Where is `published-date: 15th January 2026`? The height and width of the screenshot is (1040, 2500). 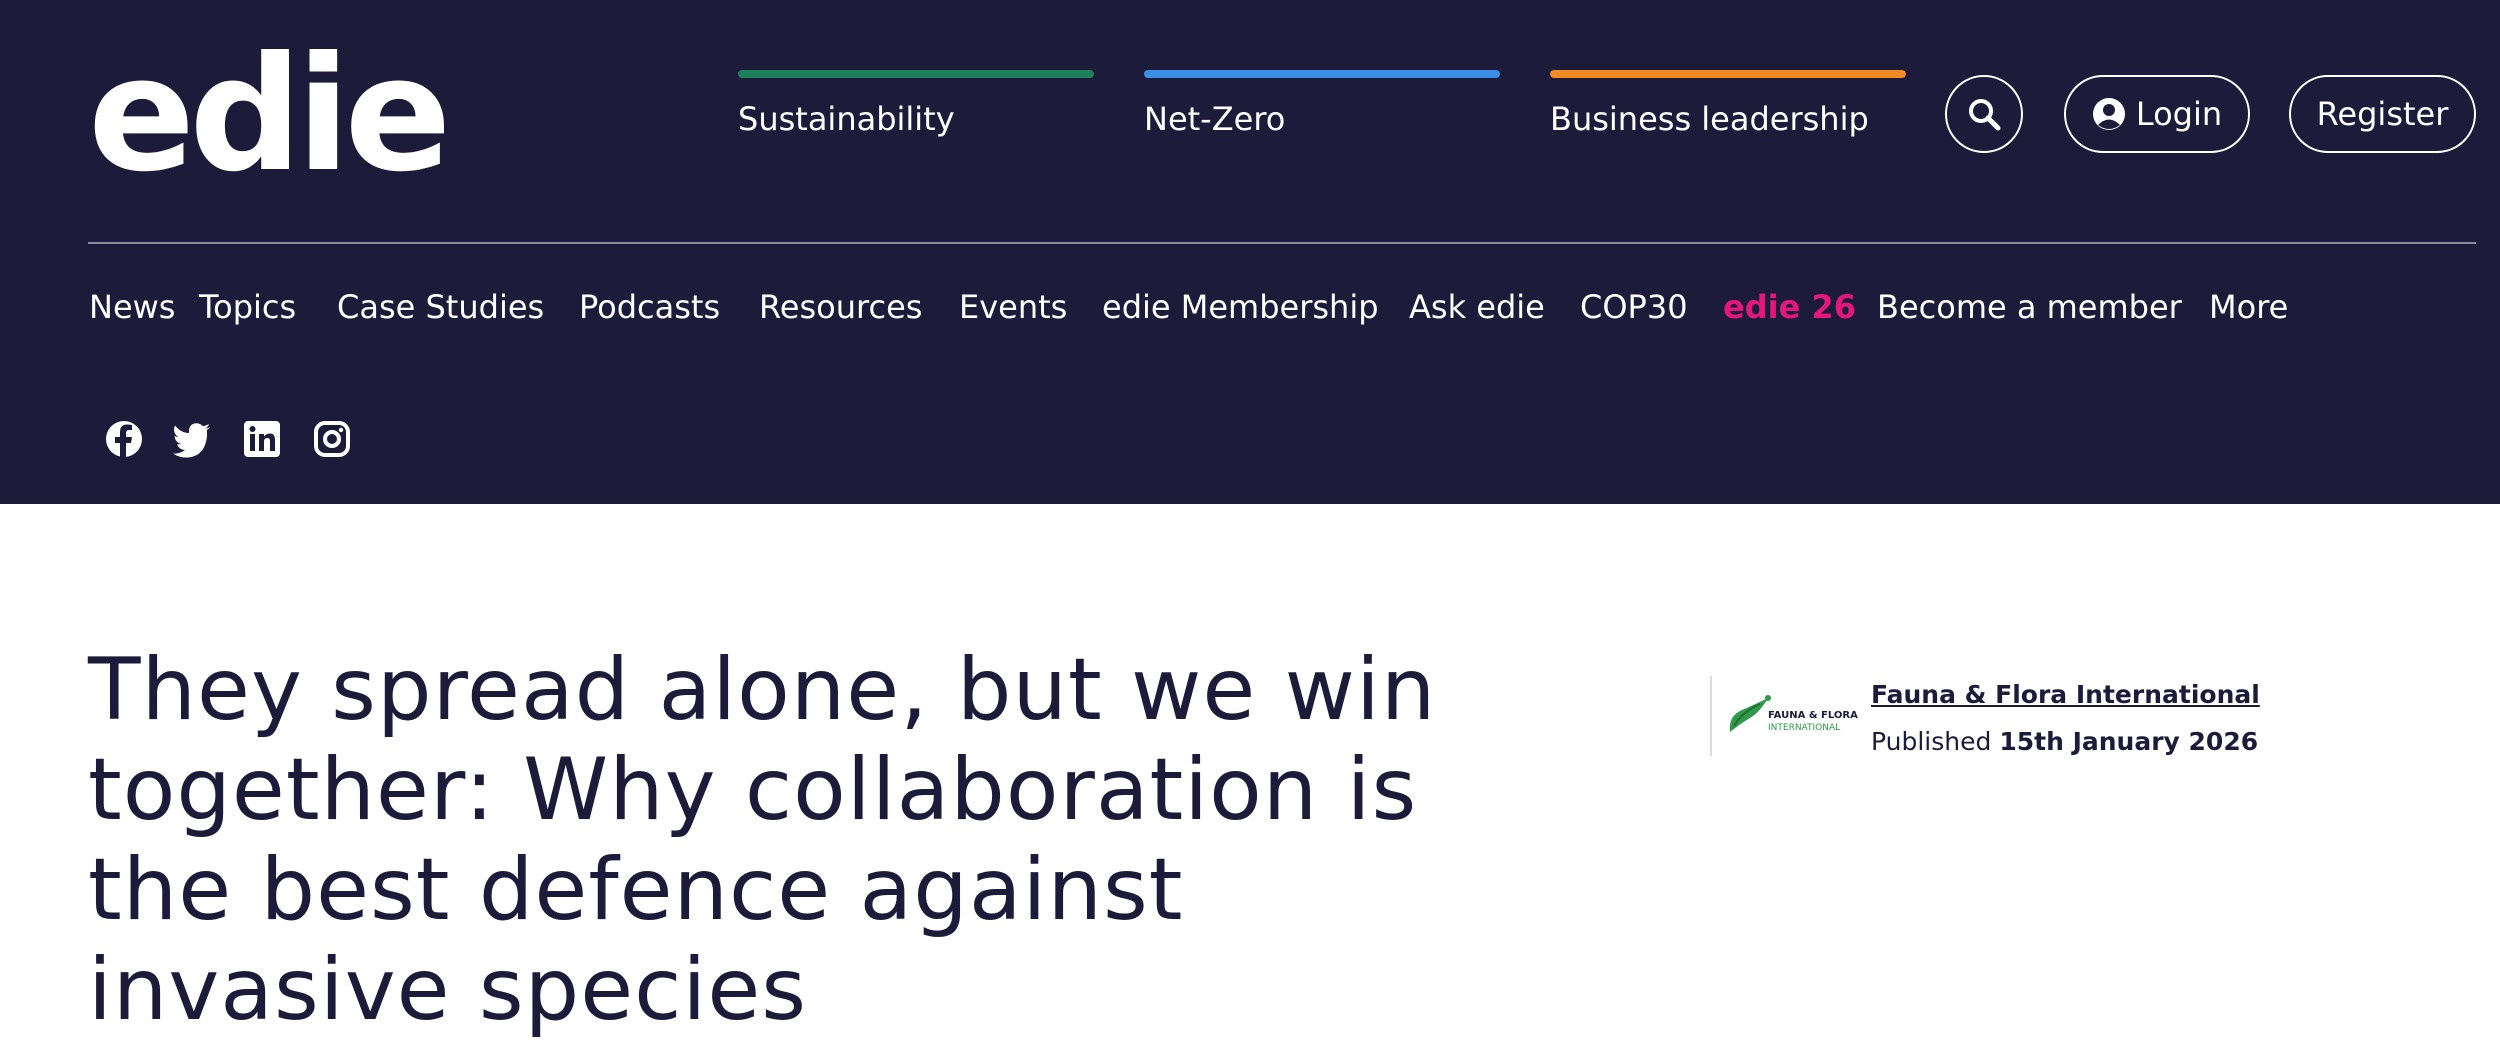 published-date: 15th January 2026 is located at coordinates (2129, 741).